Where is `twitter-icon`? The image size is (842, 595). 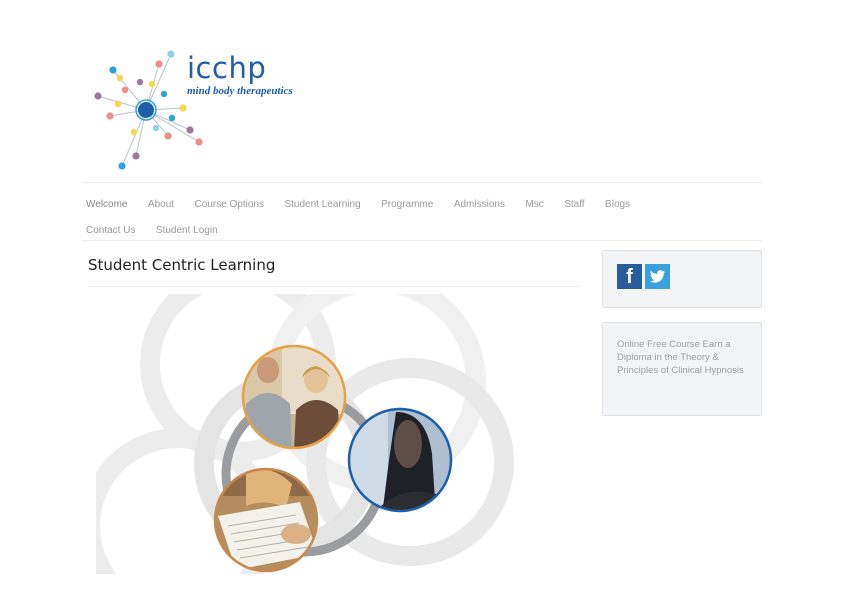
twitter-icon is located at coordinates (657, 276).